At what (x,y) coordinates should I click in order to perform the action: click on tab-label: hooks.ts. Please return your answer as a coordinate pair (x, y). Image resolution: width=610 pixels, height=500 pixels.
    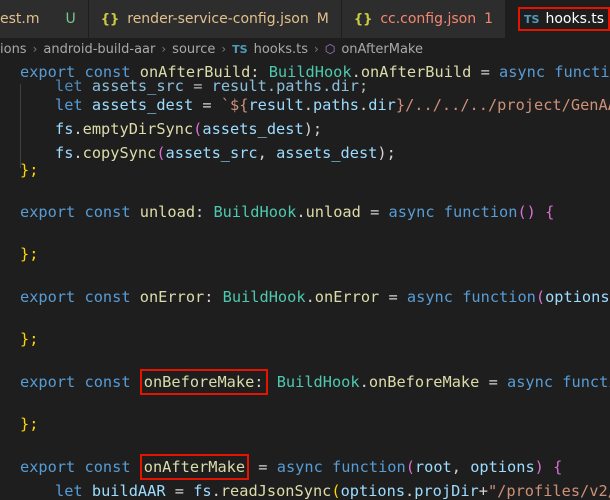
    Looking at the image, I should click on (575, 19).